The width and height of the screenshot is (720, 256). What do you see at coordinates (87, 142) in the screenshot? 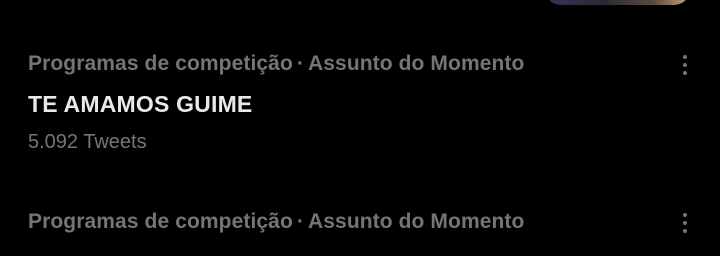
I see `trend-tweet-count: 5.092 Tweets` at bounding box center [87, 142].